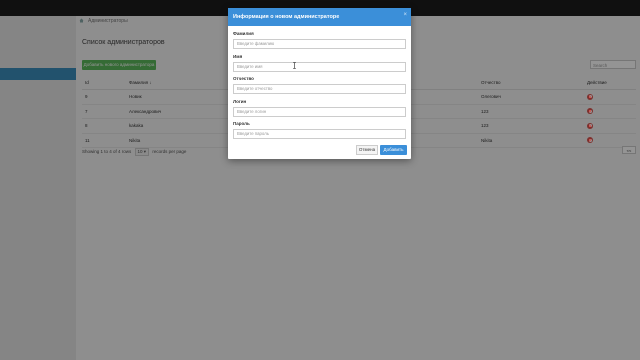 The image size is (640, 360). What do you see at coordinates (243, 33) in the screenshot?
I see `lastname-label: Фамилия` at bounding box center [243, 33].